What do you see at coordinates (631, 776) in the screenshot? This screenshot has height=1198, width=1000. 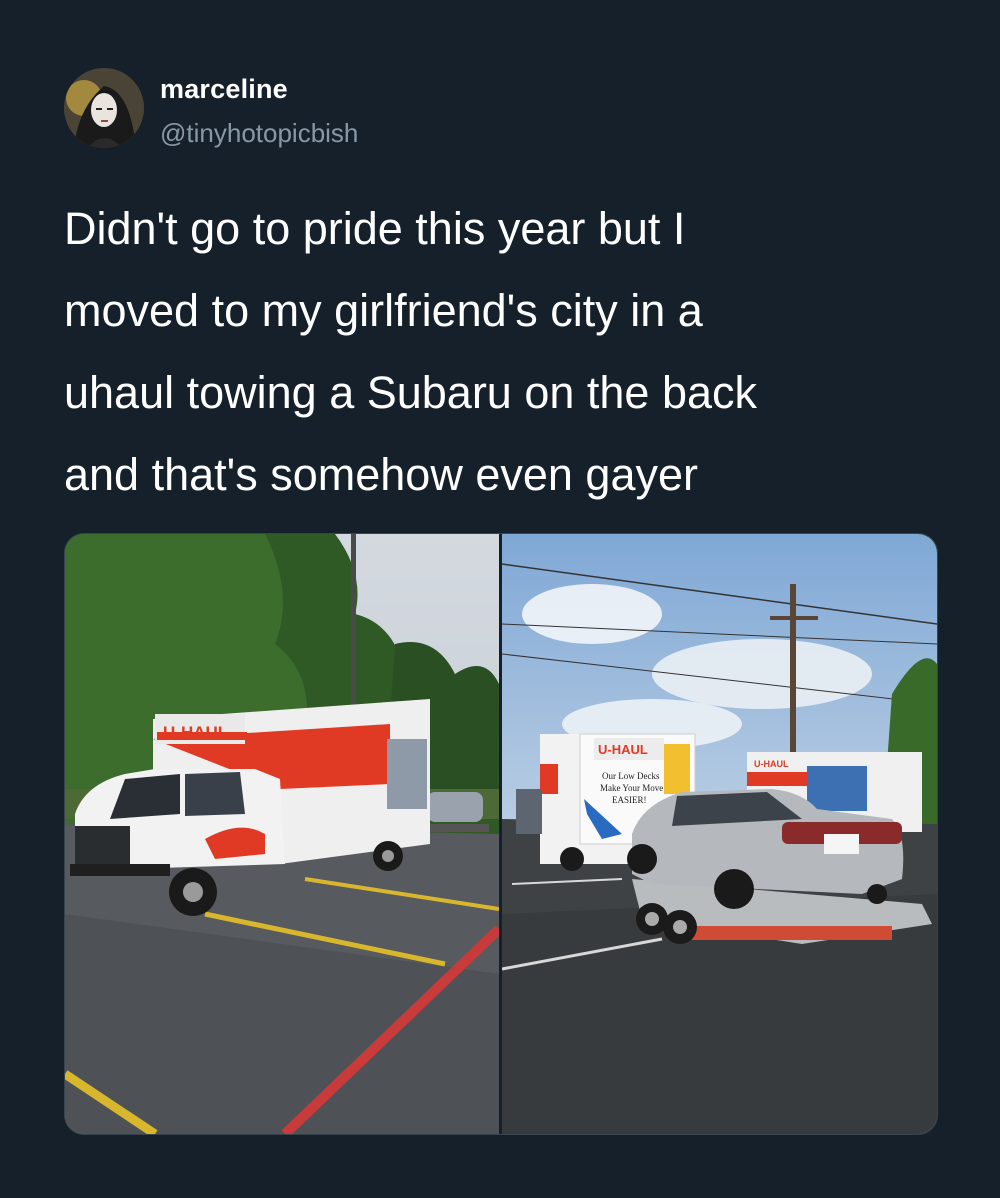 I see `truck-rear-text: Our Low Decks` at bounding box center [631, 776].